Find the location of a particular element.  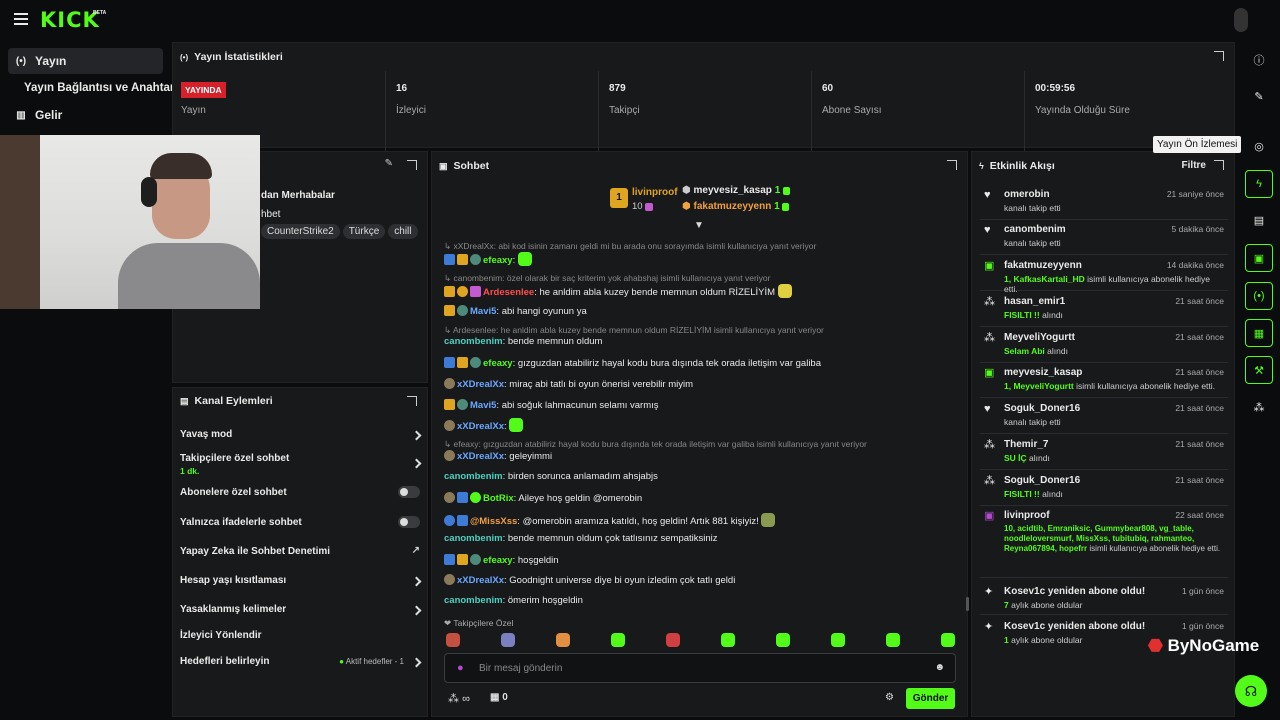

ai-moderation-row: Yapay Zeka ile Sohbet Denetimi ↗ is located at coordinates (300, 551).